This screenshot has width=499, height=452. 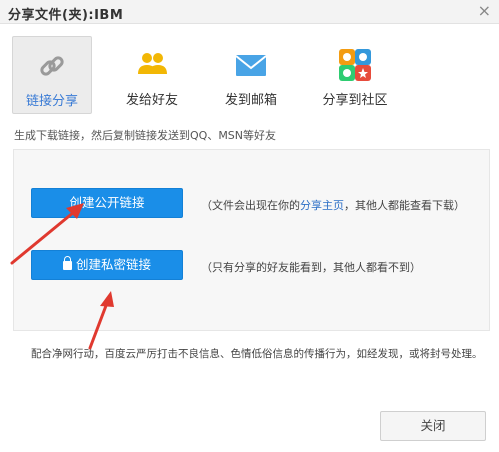 I want to click on friends-icon, so click(x=152, y=63).